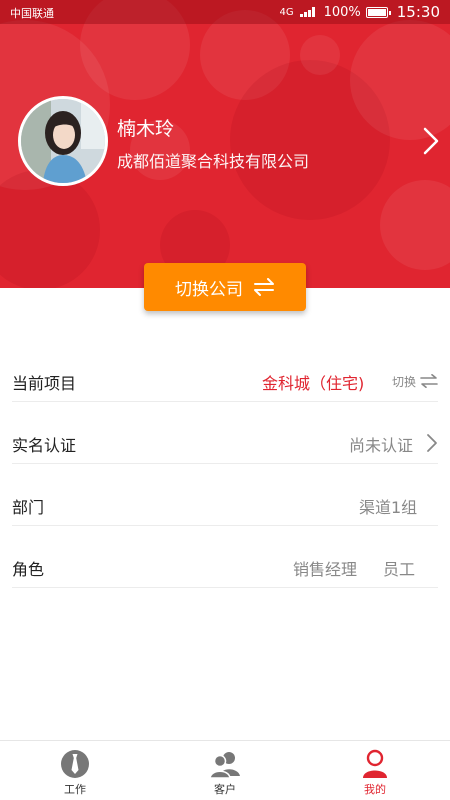  I want to click on company-name: 成都佰道聚合科技有限公司, so click(213, 161).